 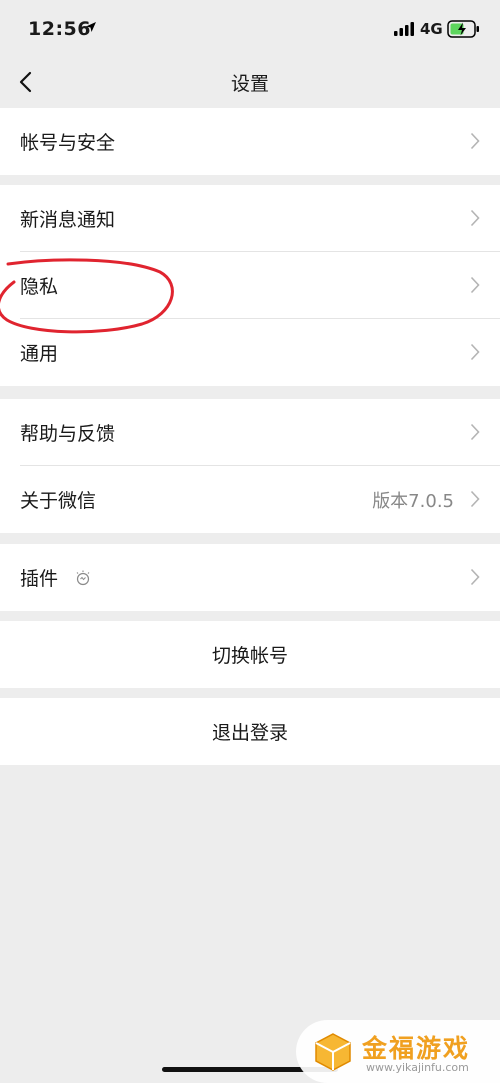 What do you see at coordinates (87, 296) in the screenshot?
I see `highlight-circle-annotation` at bounding box center [87, 296].